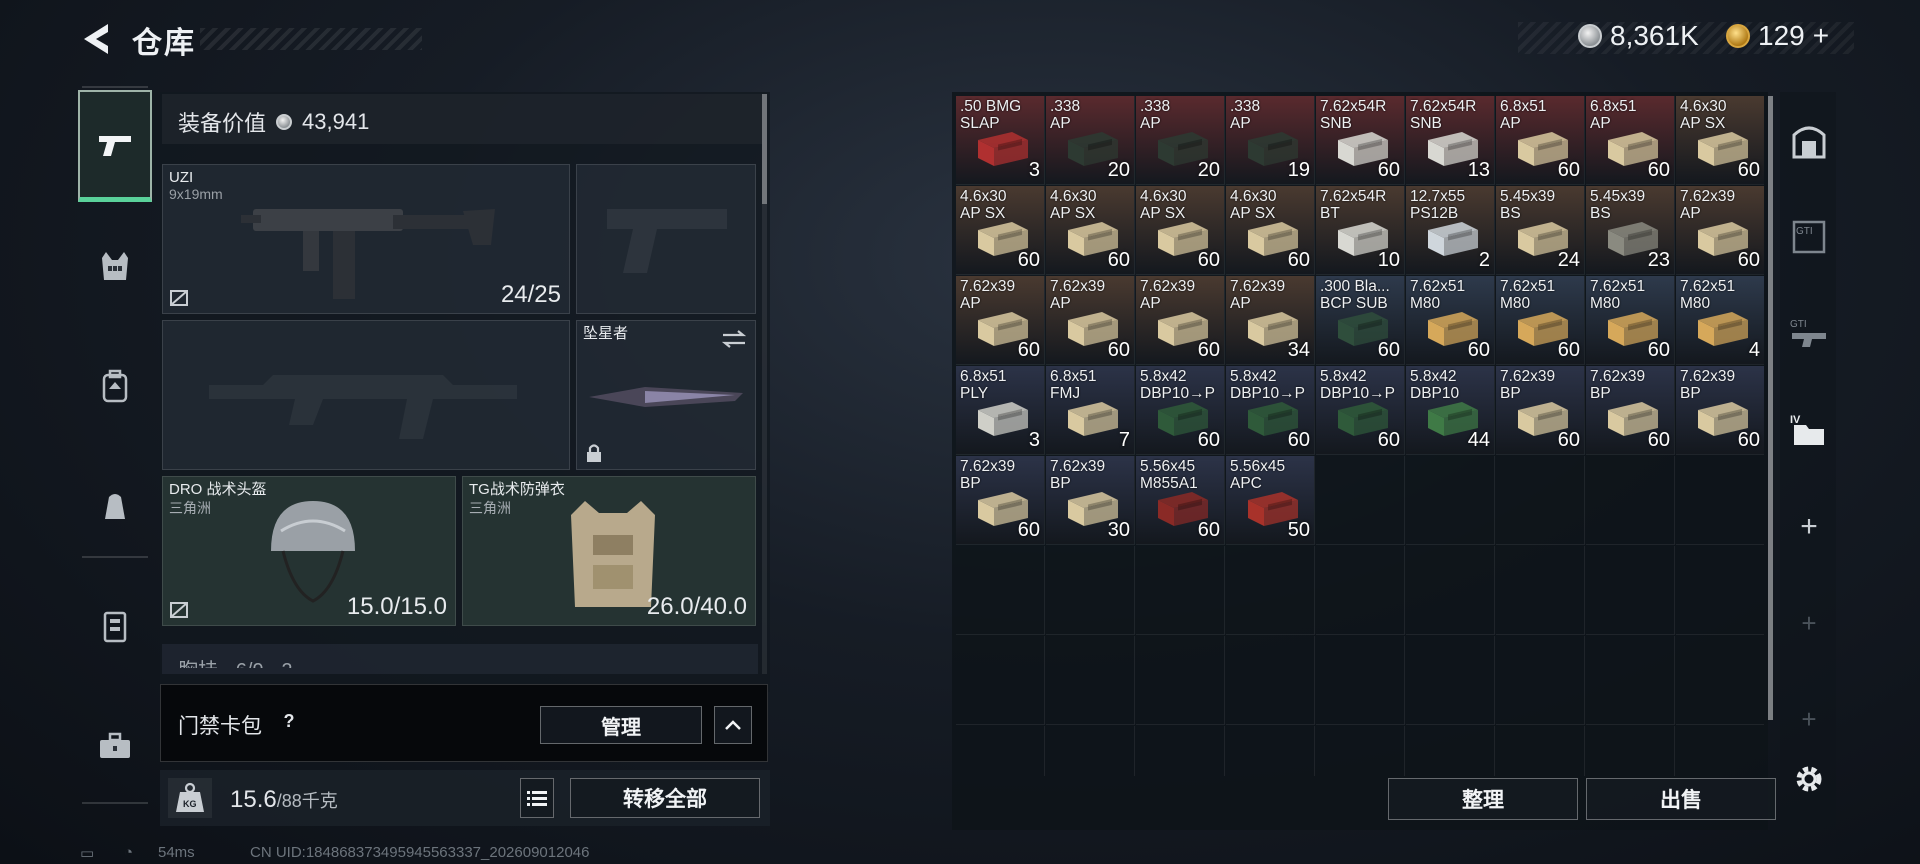 Image resolution: width=1920 pixels, height=864 pixels. Describe the element at coordinates (1630, 230) in the screenshot. I see `inventory-item: 5.45x39 BS 23` at that location.